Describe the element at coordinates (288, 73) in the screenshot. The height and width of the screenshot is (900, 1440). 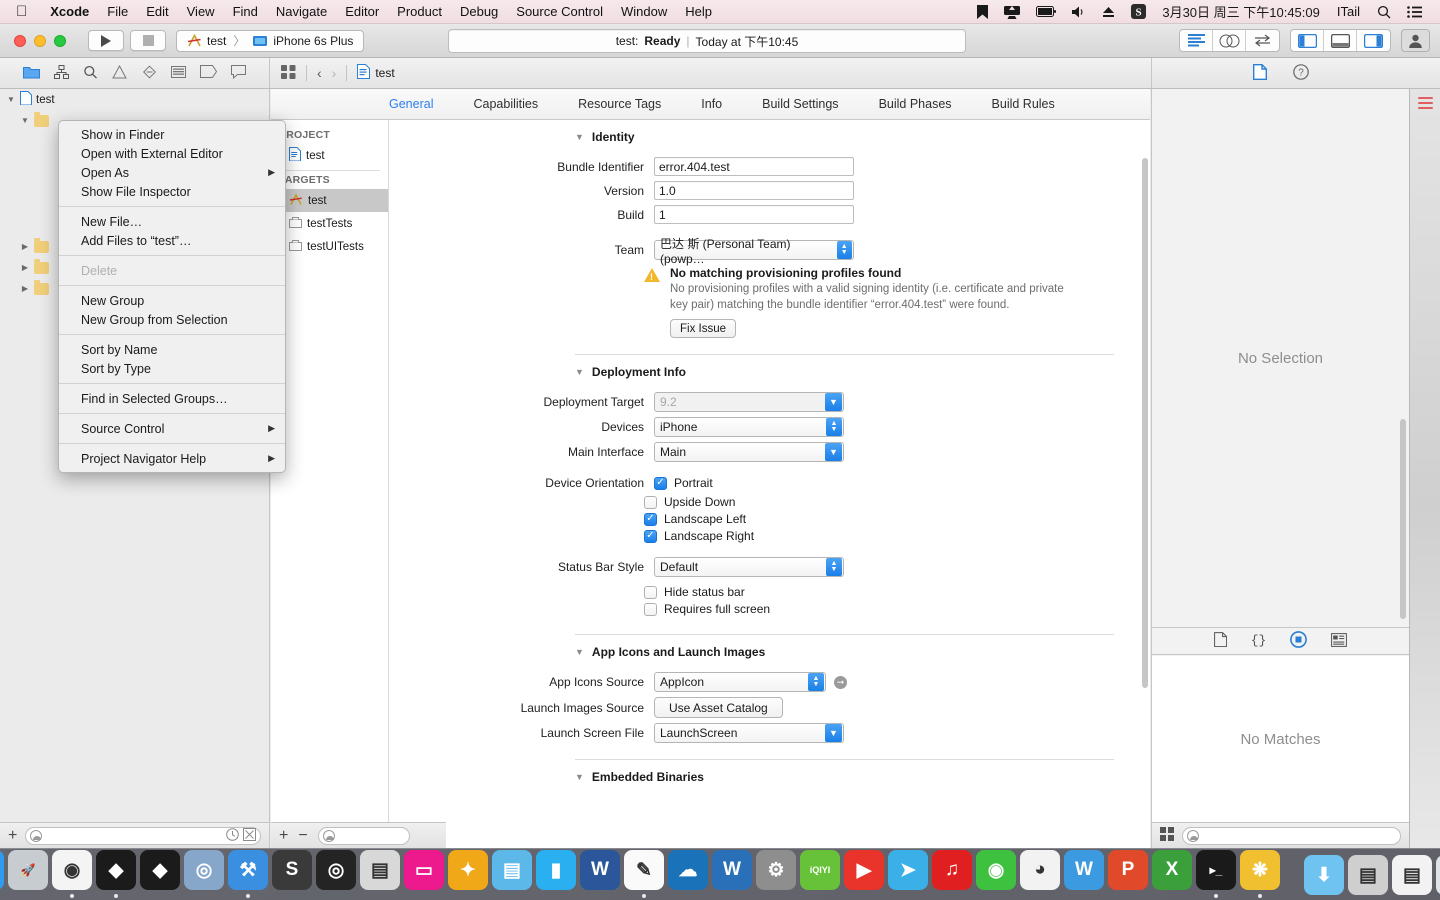
I see `related-items-icon` at that location.